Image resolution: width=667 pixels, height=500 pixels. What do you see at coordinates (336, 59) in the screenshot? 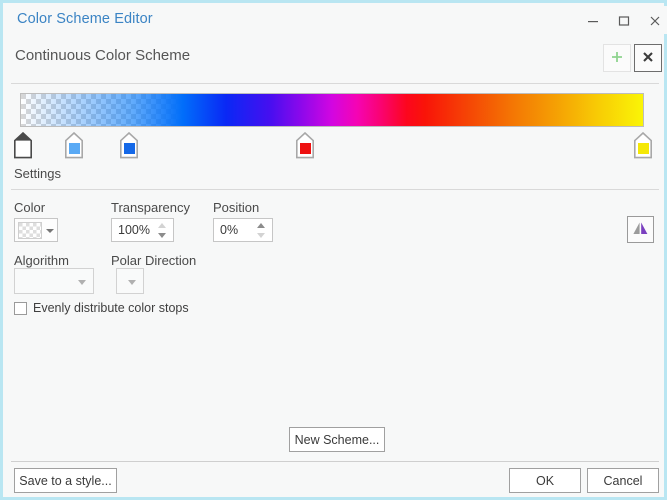
I see `scheme-header: Continuous Color Scheme` at bounding box center [336, 59].